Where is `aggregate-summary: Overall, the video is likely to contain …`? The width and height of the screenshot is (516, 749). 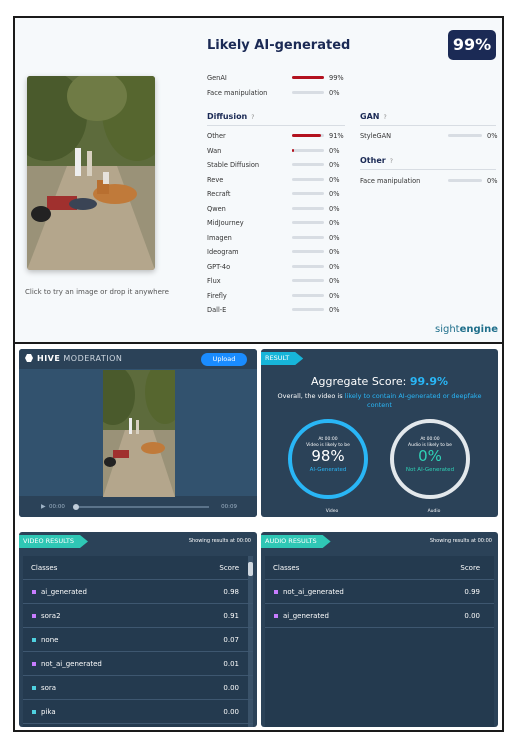
aggregate-summary: Overall, the video is likely to contain … is located at coordinates (379, 400).